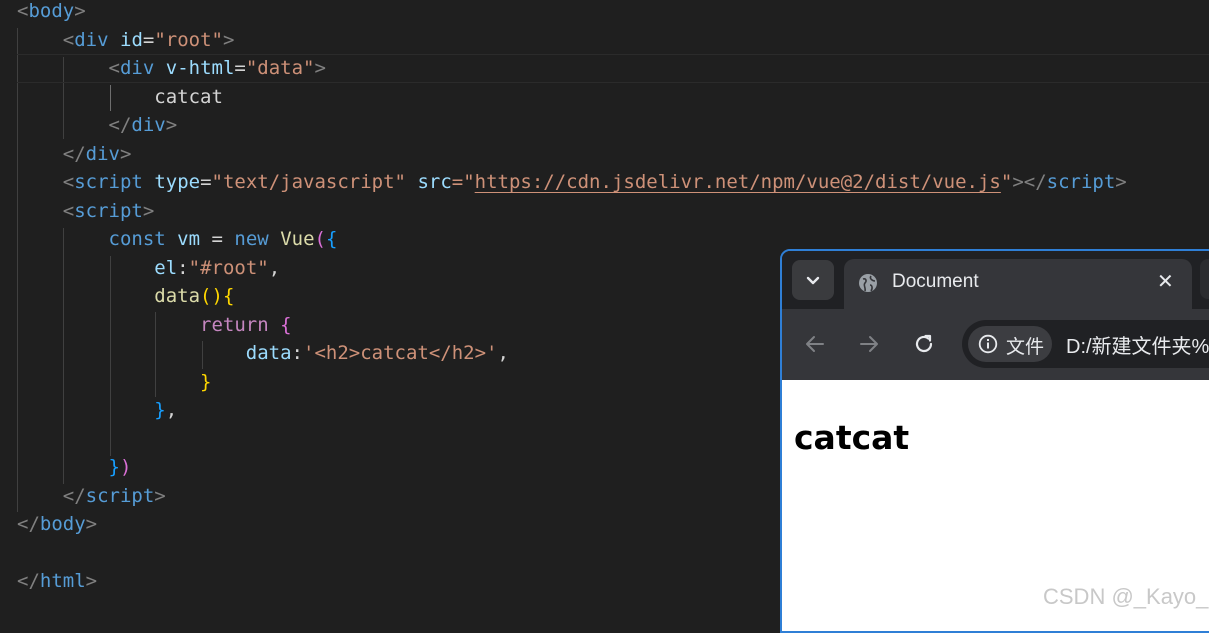  I want to click on tab-title: Document, so click(935, 281).